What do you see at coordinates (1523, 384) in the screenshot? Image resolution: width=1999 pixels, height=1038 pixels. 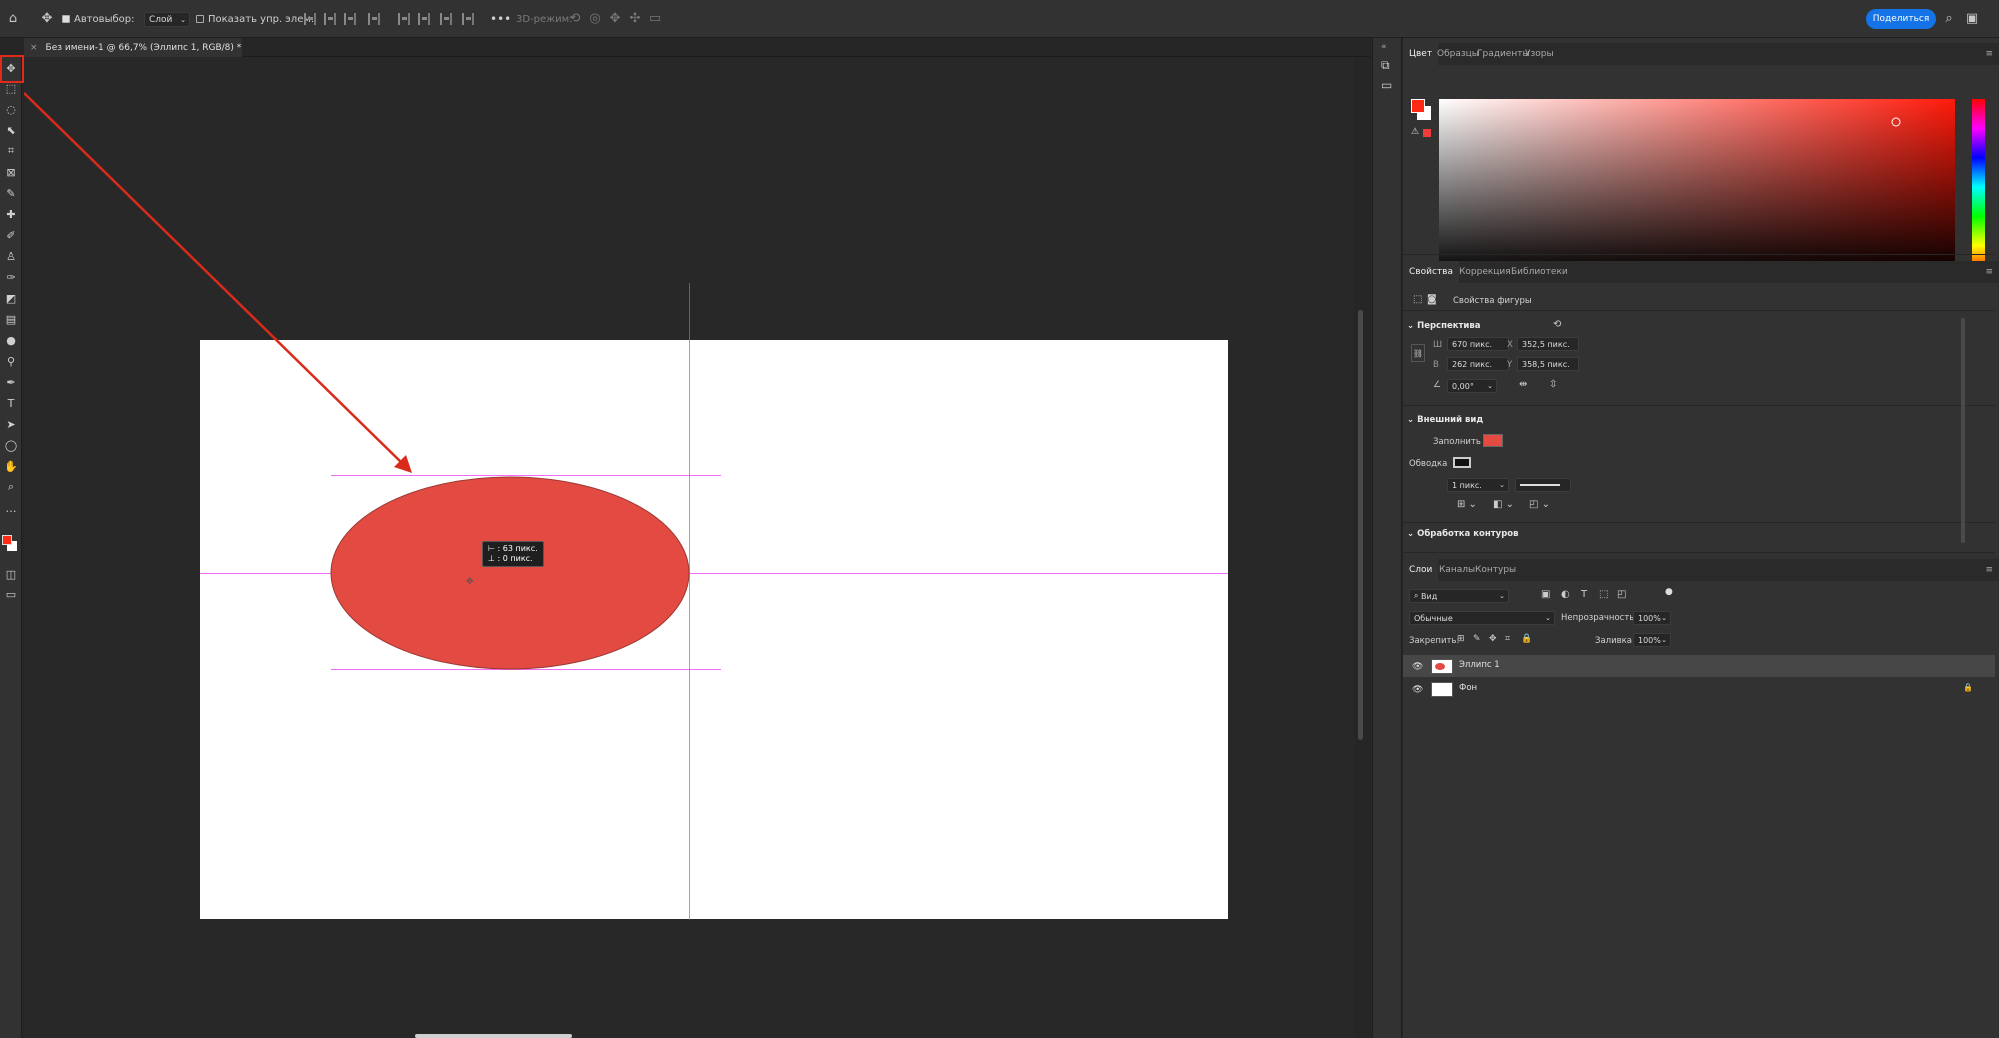 I see `flip-horizontal-icon: ⇹` at bounding box center [1523, 384].